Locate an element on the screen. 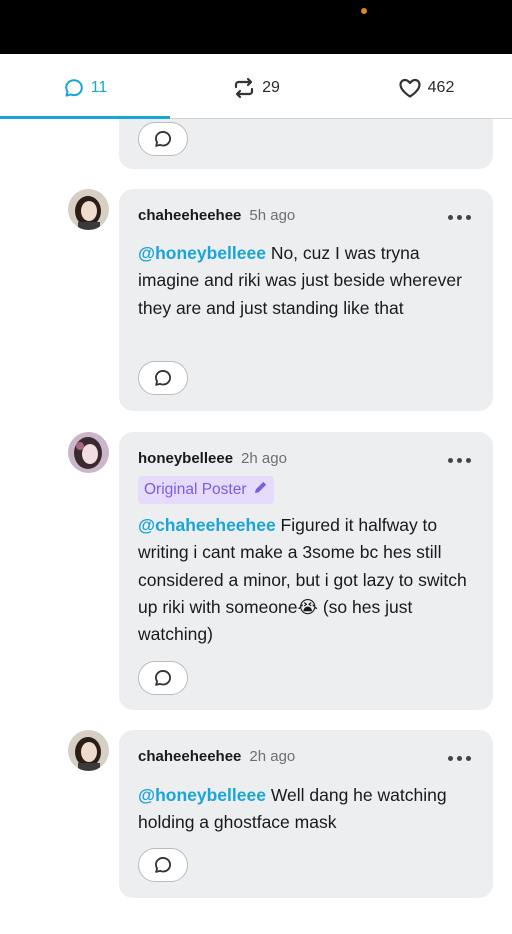 The image size is (512, 934). status-bar is located at coordinates (256, 27).